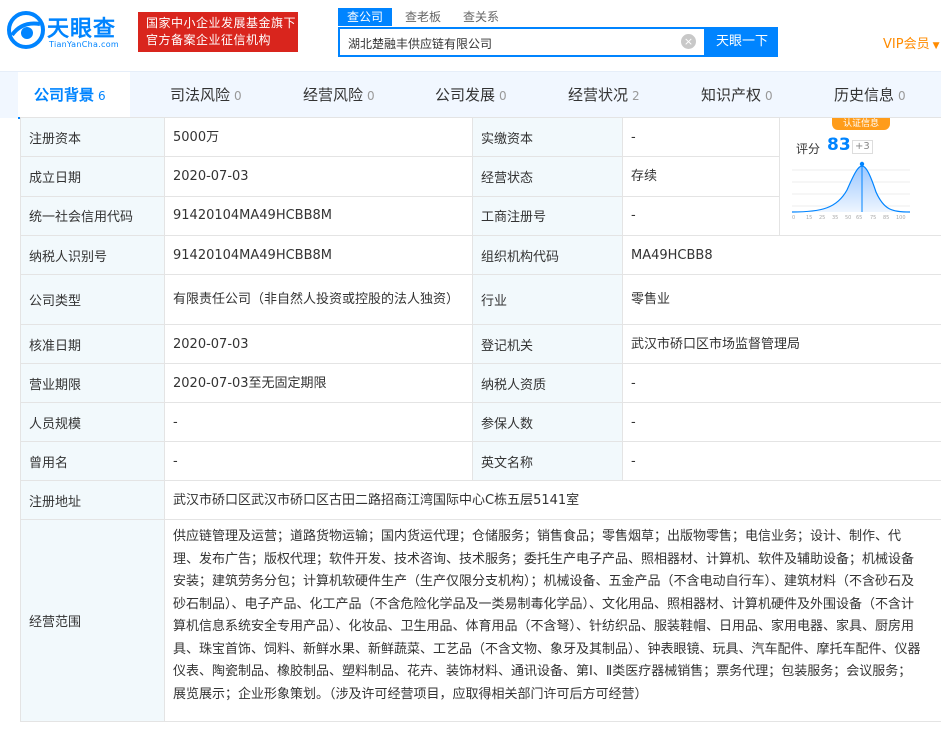 The height and width of the screenshot is (744, 941). I want to click on certified-badge: 认证信息, so click(861, 124).